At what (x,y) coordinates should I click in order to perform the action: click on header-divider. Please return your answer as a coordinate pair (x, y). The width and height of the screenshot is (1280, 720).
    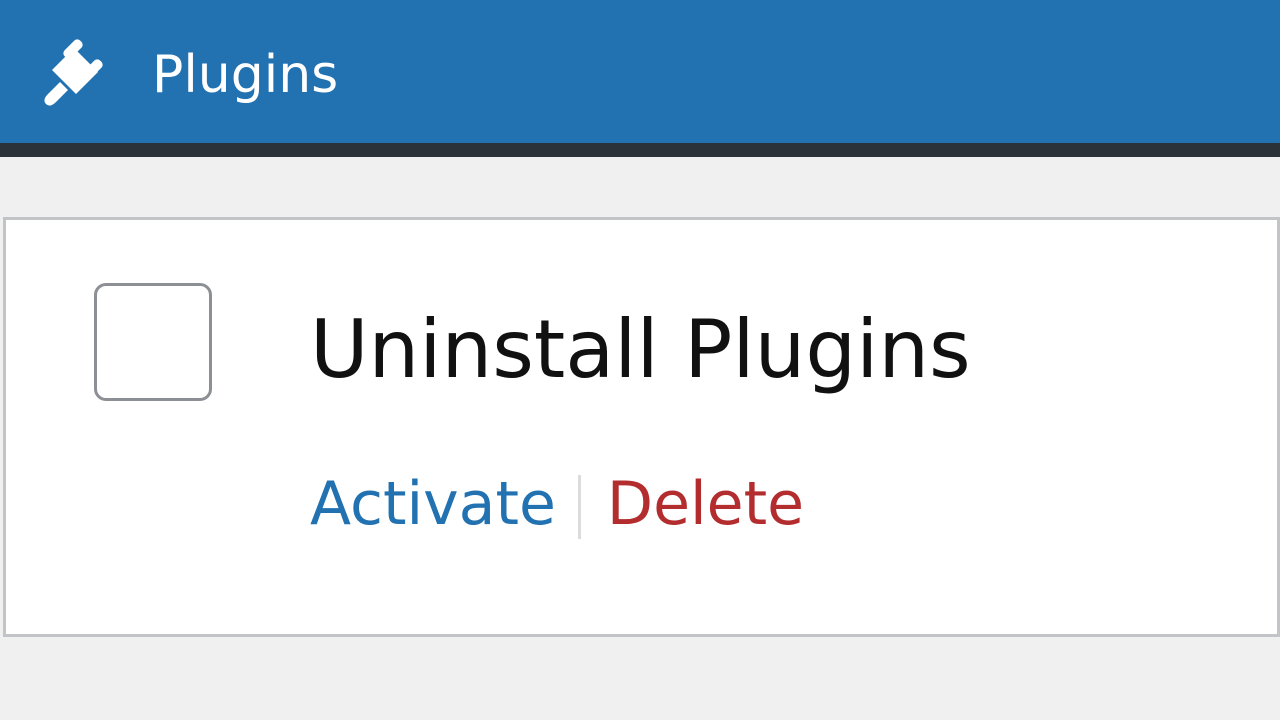
    Looking at the image, I should click on (640, 150).